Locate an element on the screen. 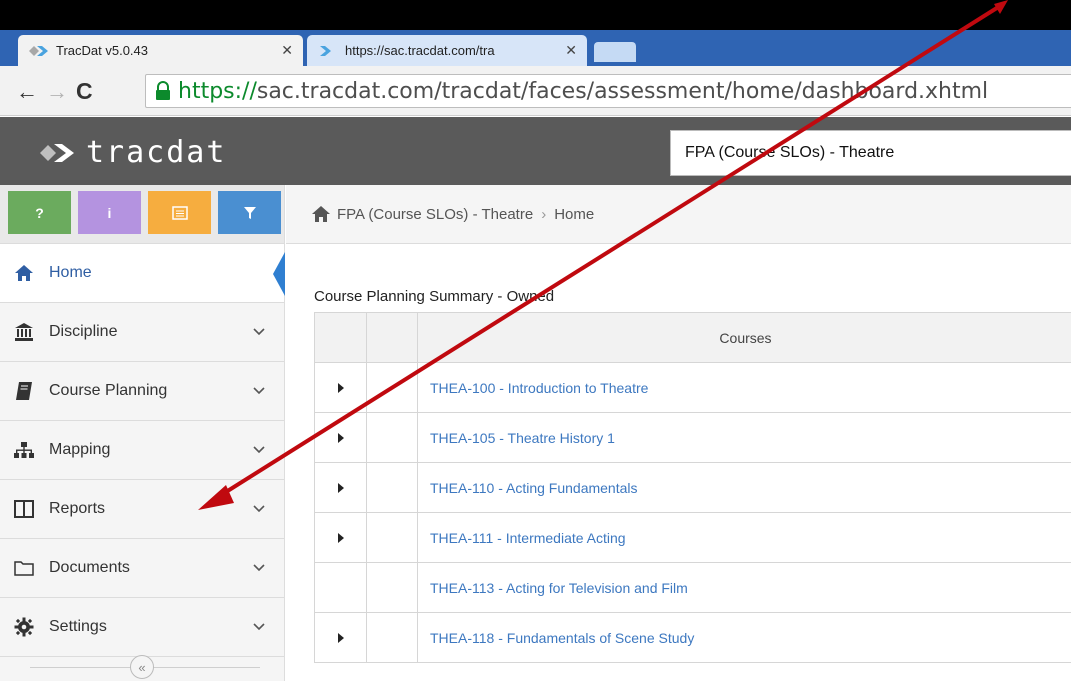 Image resolution: width=1071 pixels, height=681 pixels. sidebar-item-course-planning: Course Planning is located at coordinates (142, 391).